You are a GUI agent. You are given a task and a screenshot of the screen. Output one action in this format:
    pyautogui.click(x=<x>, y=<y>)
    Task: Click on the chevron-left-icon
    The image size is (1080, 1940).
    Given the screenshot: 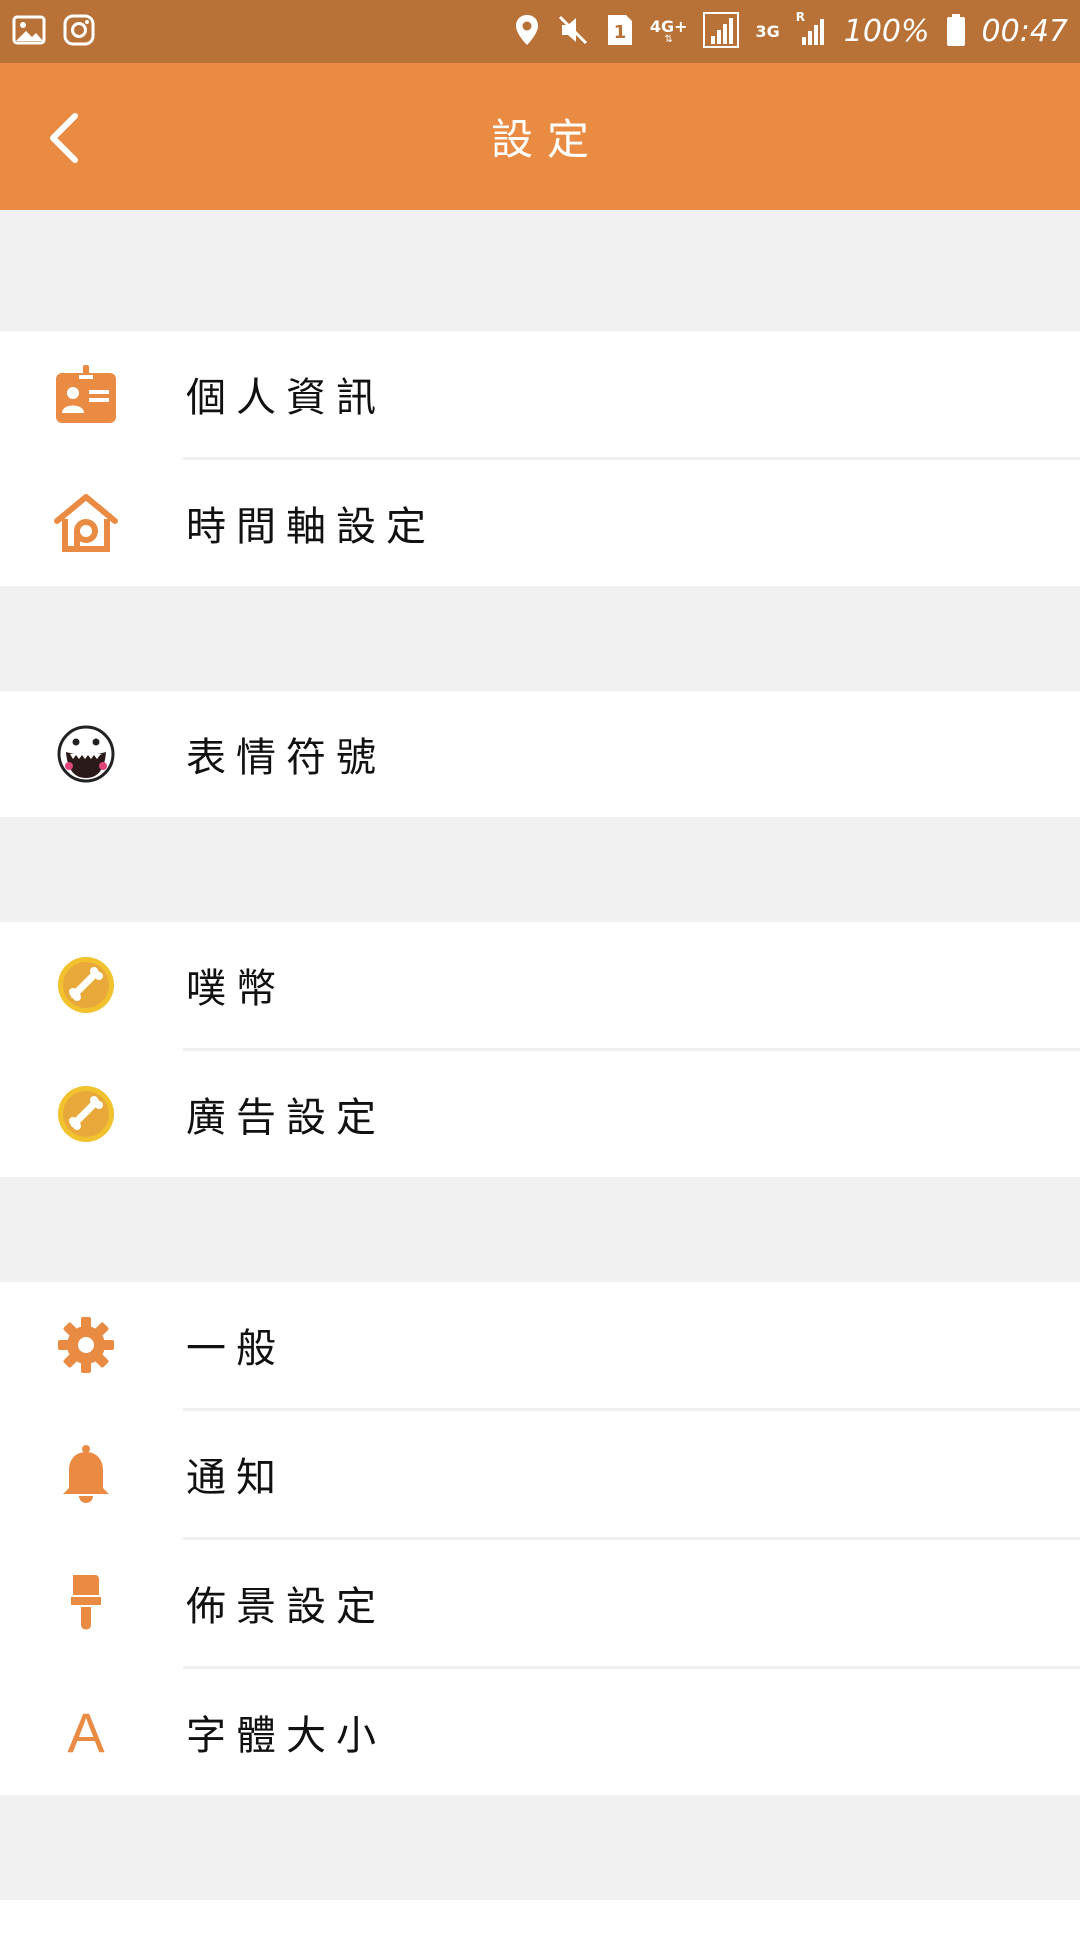 What is the action you would take?
    pyautogui.click(x=64, y=138)
    